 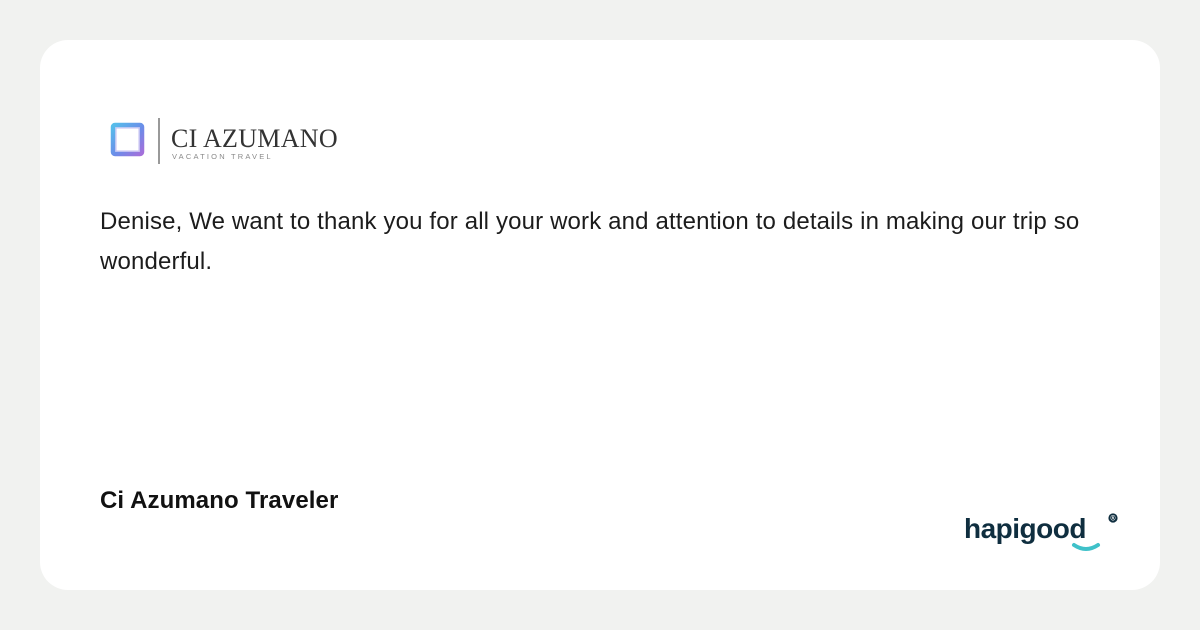 I want to click on ci-azumano-logo: CI AZUMANO VACATION TRAVEL, so click(x=242, y=141).